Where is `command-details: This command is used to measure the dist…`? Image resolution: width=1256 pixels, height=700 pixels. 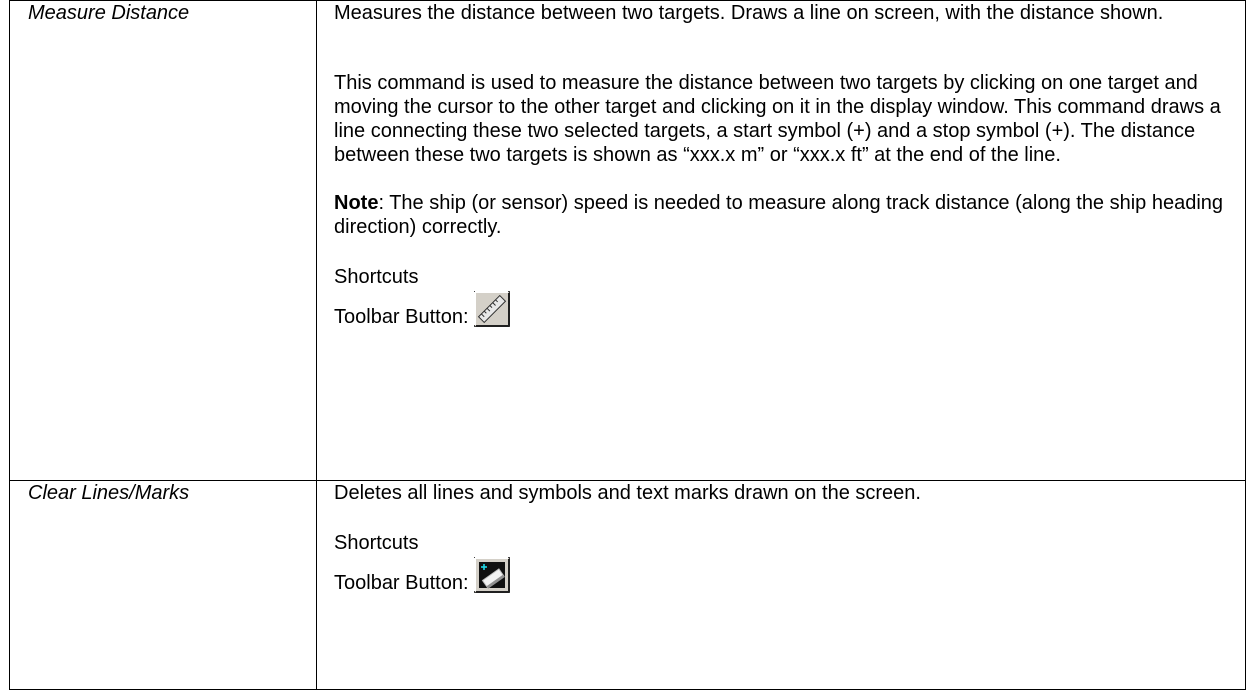 command-details: This command is used to measure the dist… is located at coordinates (777, 119).